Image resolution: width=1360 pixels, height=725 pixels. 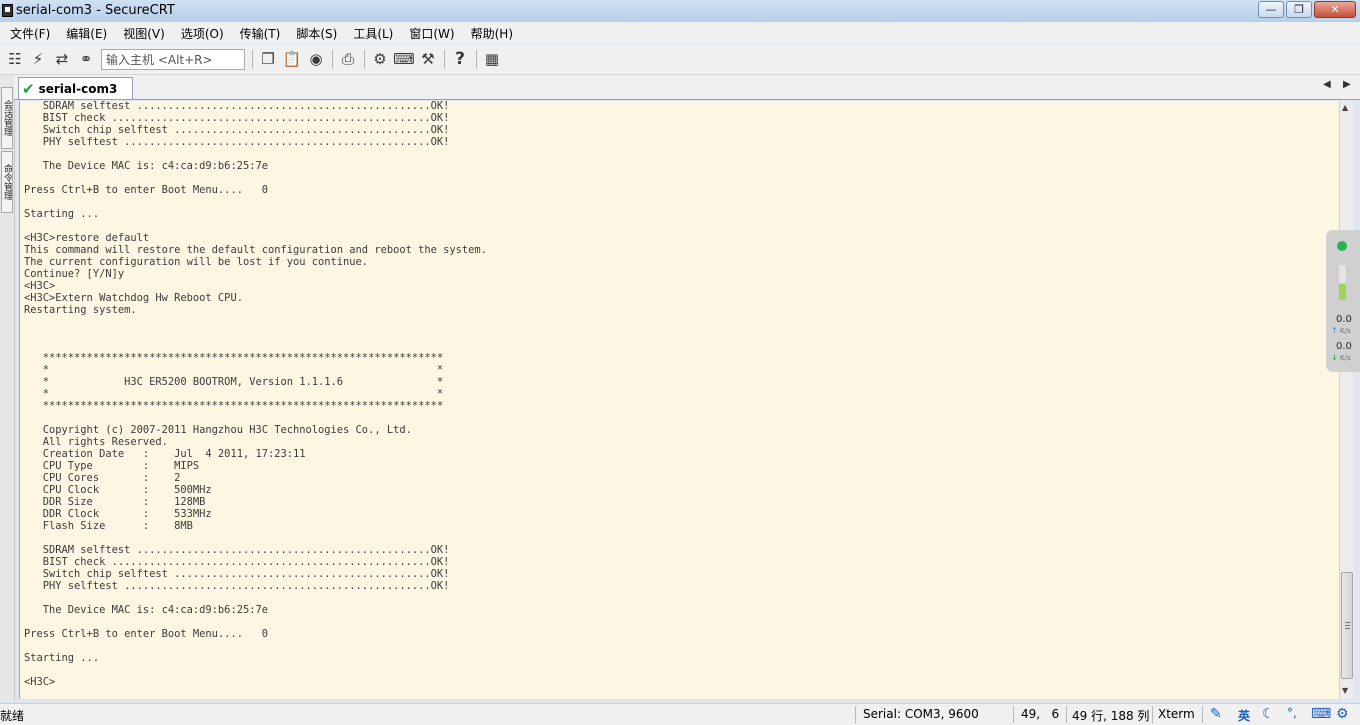 I want to click on session-manager-tab: 会话管理, so click(x=7, y=118).